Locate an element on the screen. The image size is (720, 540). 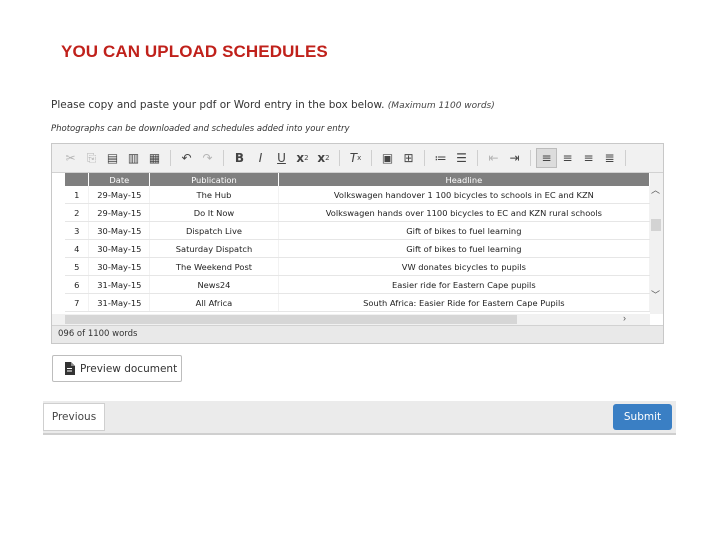
column-header-date: Date is located at coordinates (119, 179).